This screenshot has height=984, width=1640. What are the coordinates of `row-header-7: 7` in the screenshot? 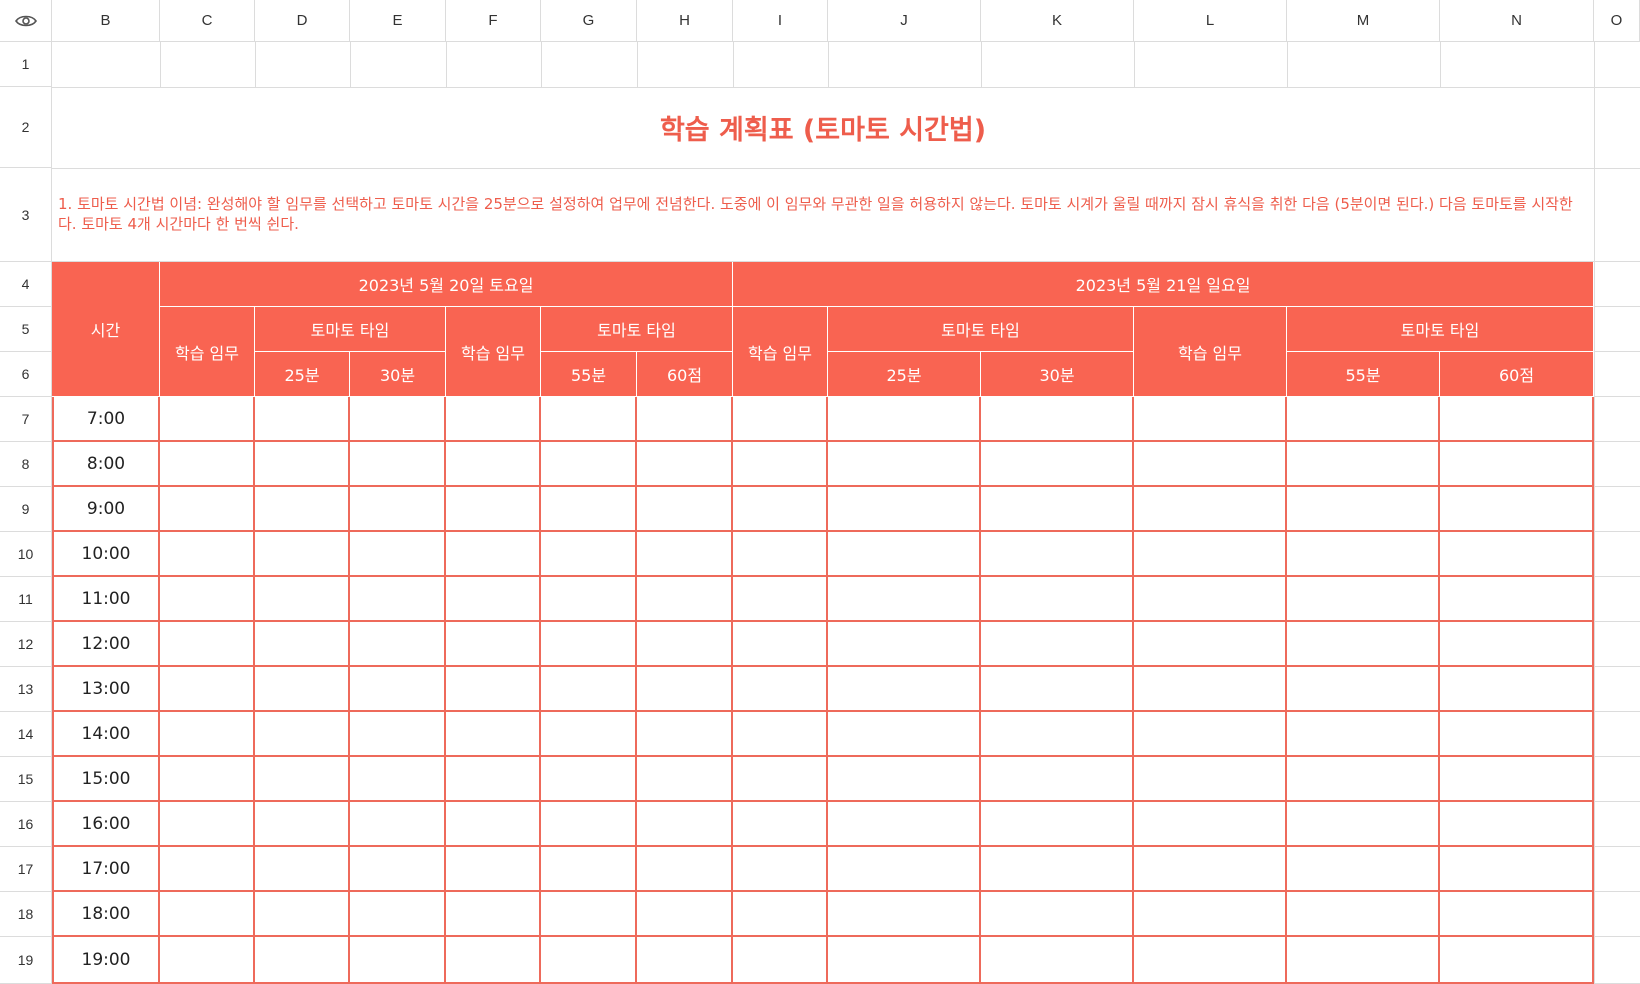 It's located at (26, 419).